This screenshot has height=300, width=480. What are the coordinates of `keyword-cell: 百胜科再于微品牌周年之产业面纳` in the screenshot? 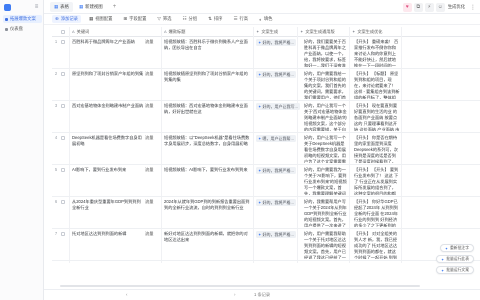 It's located at (108, 45).